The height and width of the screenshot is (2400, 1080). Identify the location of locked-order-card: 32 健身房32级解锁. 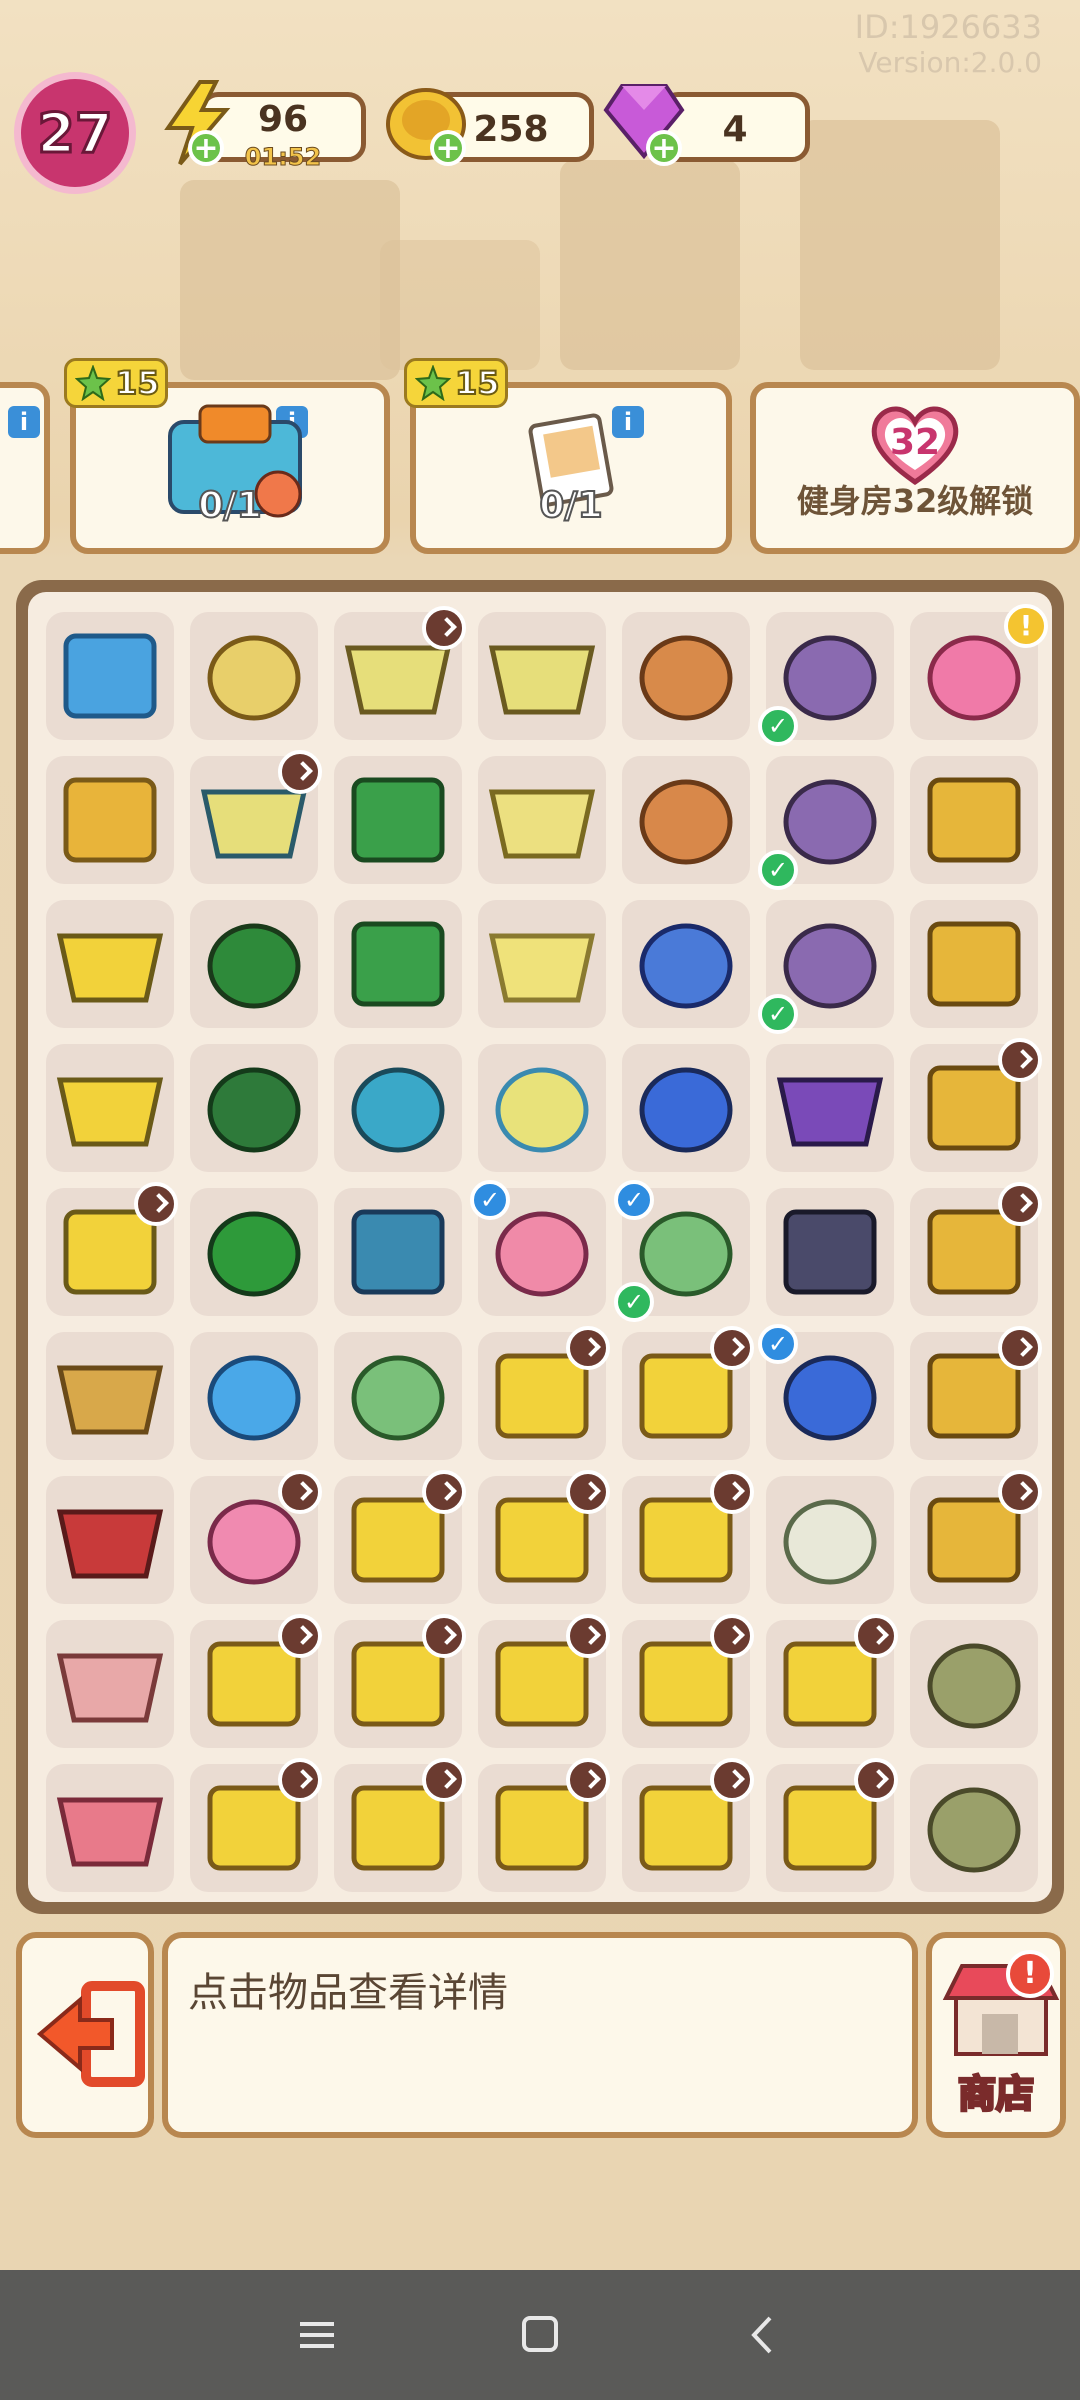
(915, 468).